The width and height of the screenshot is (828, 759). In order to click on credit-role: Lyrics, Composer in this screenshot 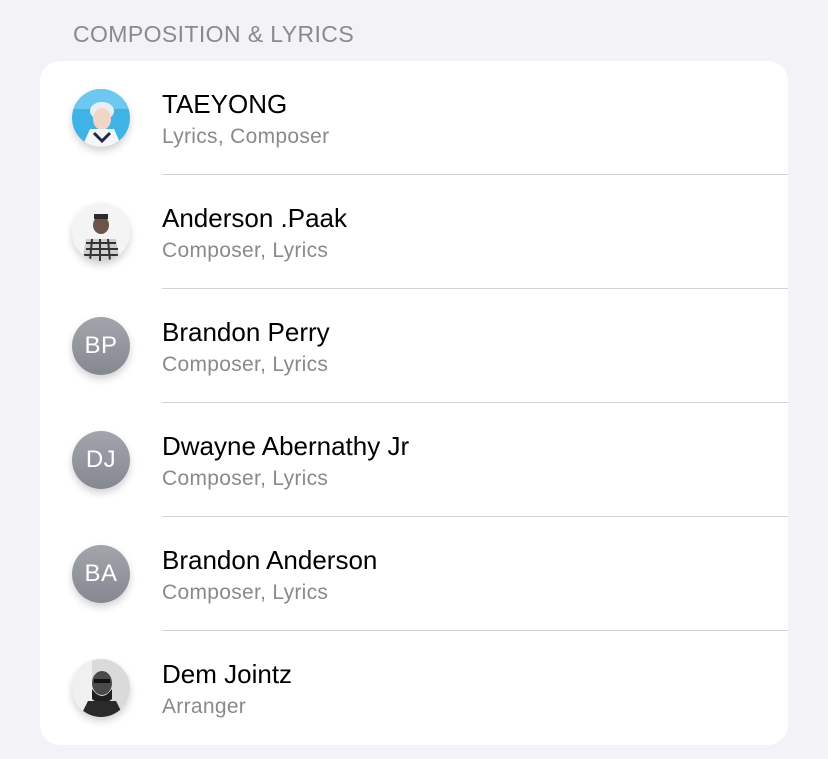, I will do `click(246, 136)`.